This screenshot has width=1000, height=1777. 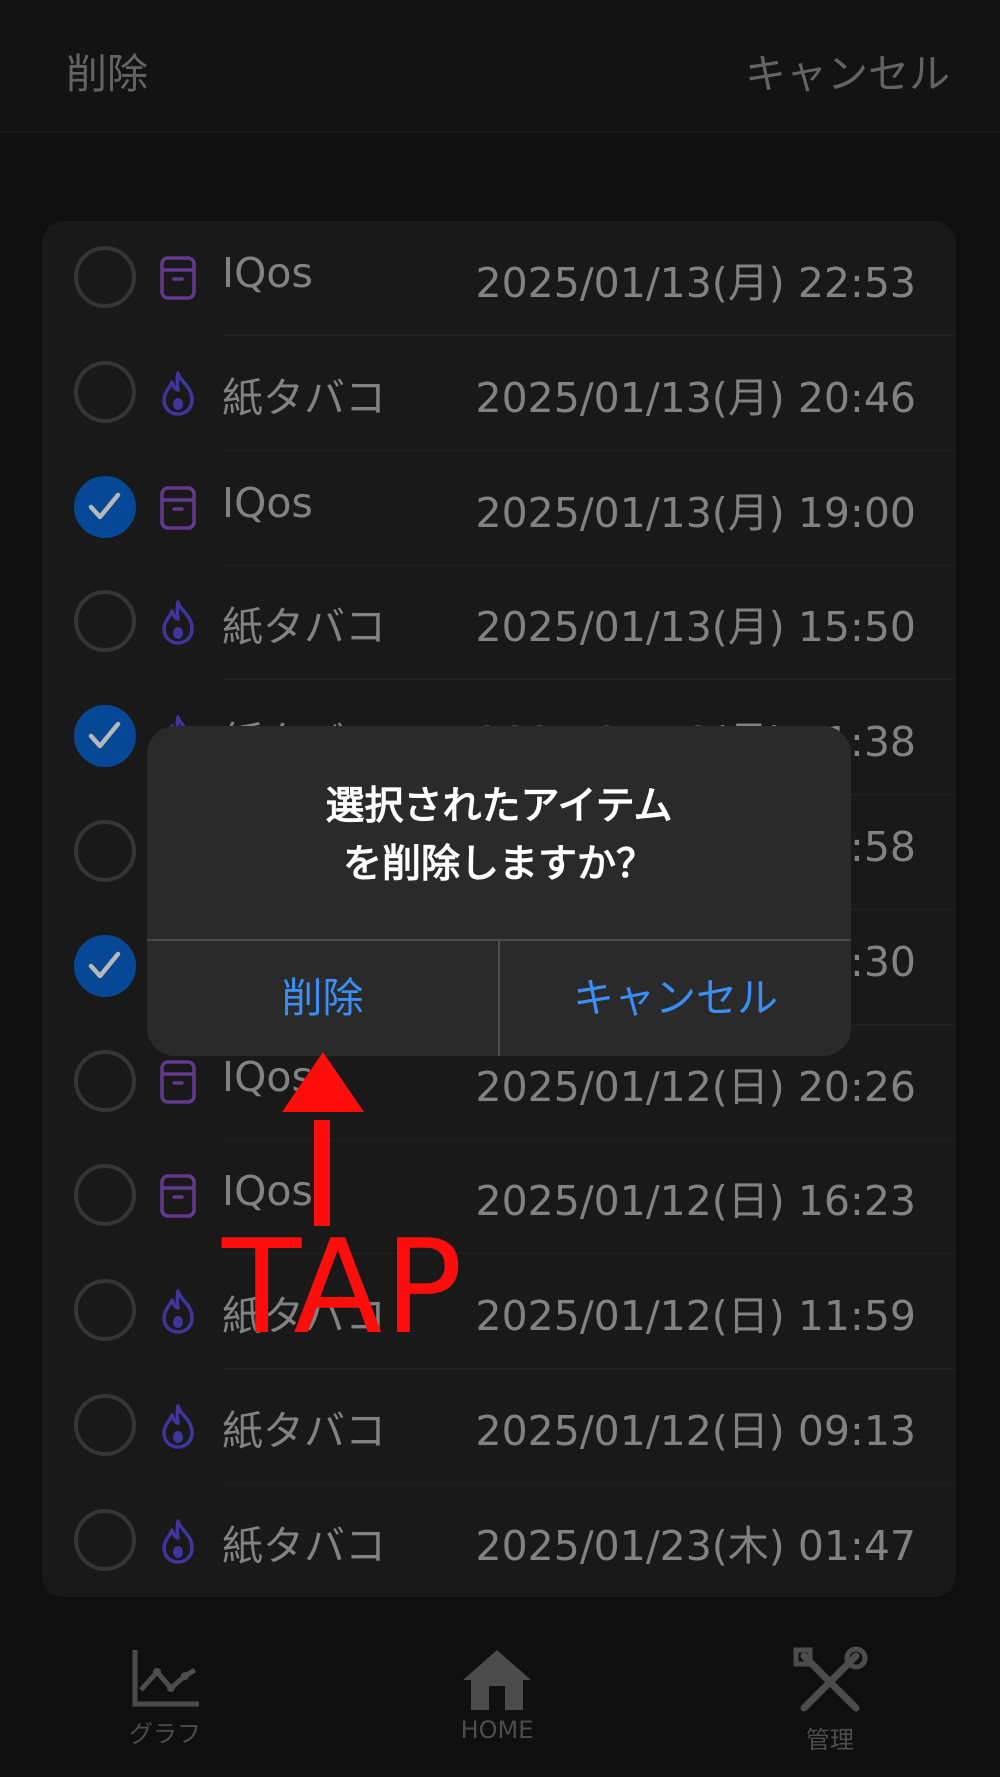 I want to click on dialog-message-line2: を削除しますか？, so click(x=498, y=864).